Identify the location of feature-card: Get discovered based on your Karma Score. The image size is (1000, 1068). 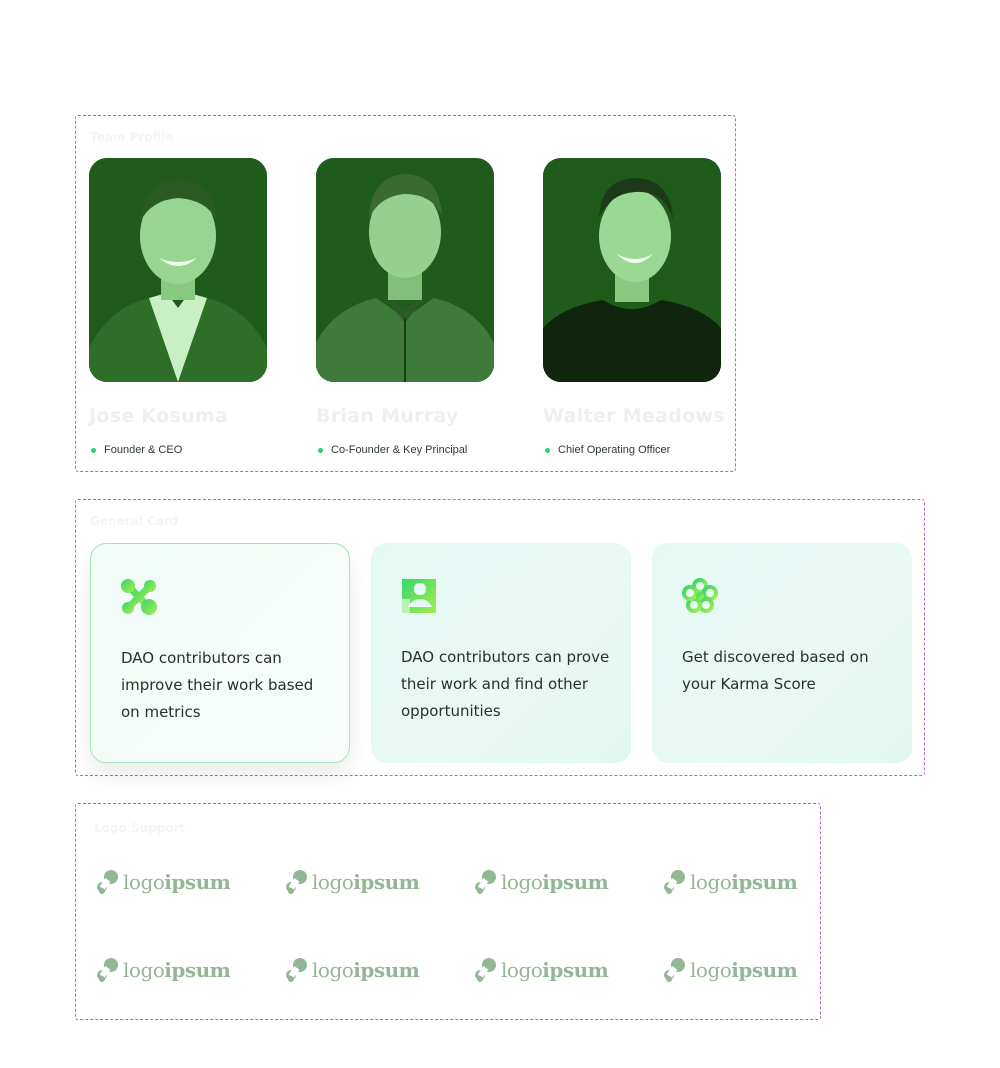
(782, 653).